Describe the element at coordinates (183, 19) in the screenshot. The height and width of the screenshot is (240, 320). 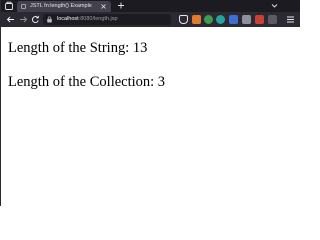
I see `pocket-icon` at that location.